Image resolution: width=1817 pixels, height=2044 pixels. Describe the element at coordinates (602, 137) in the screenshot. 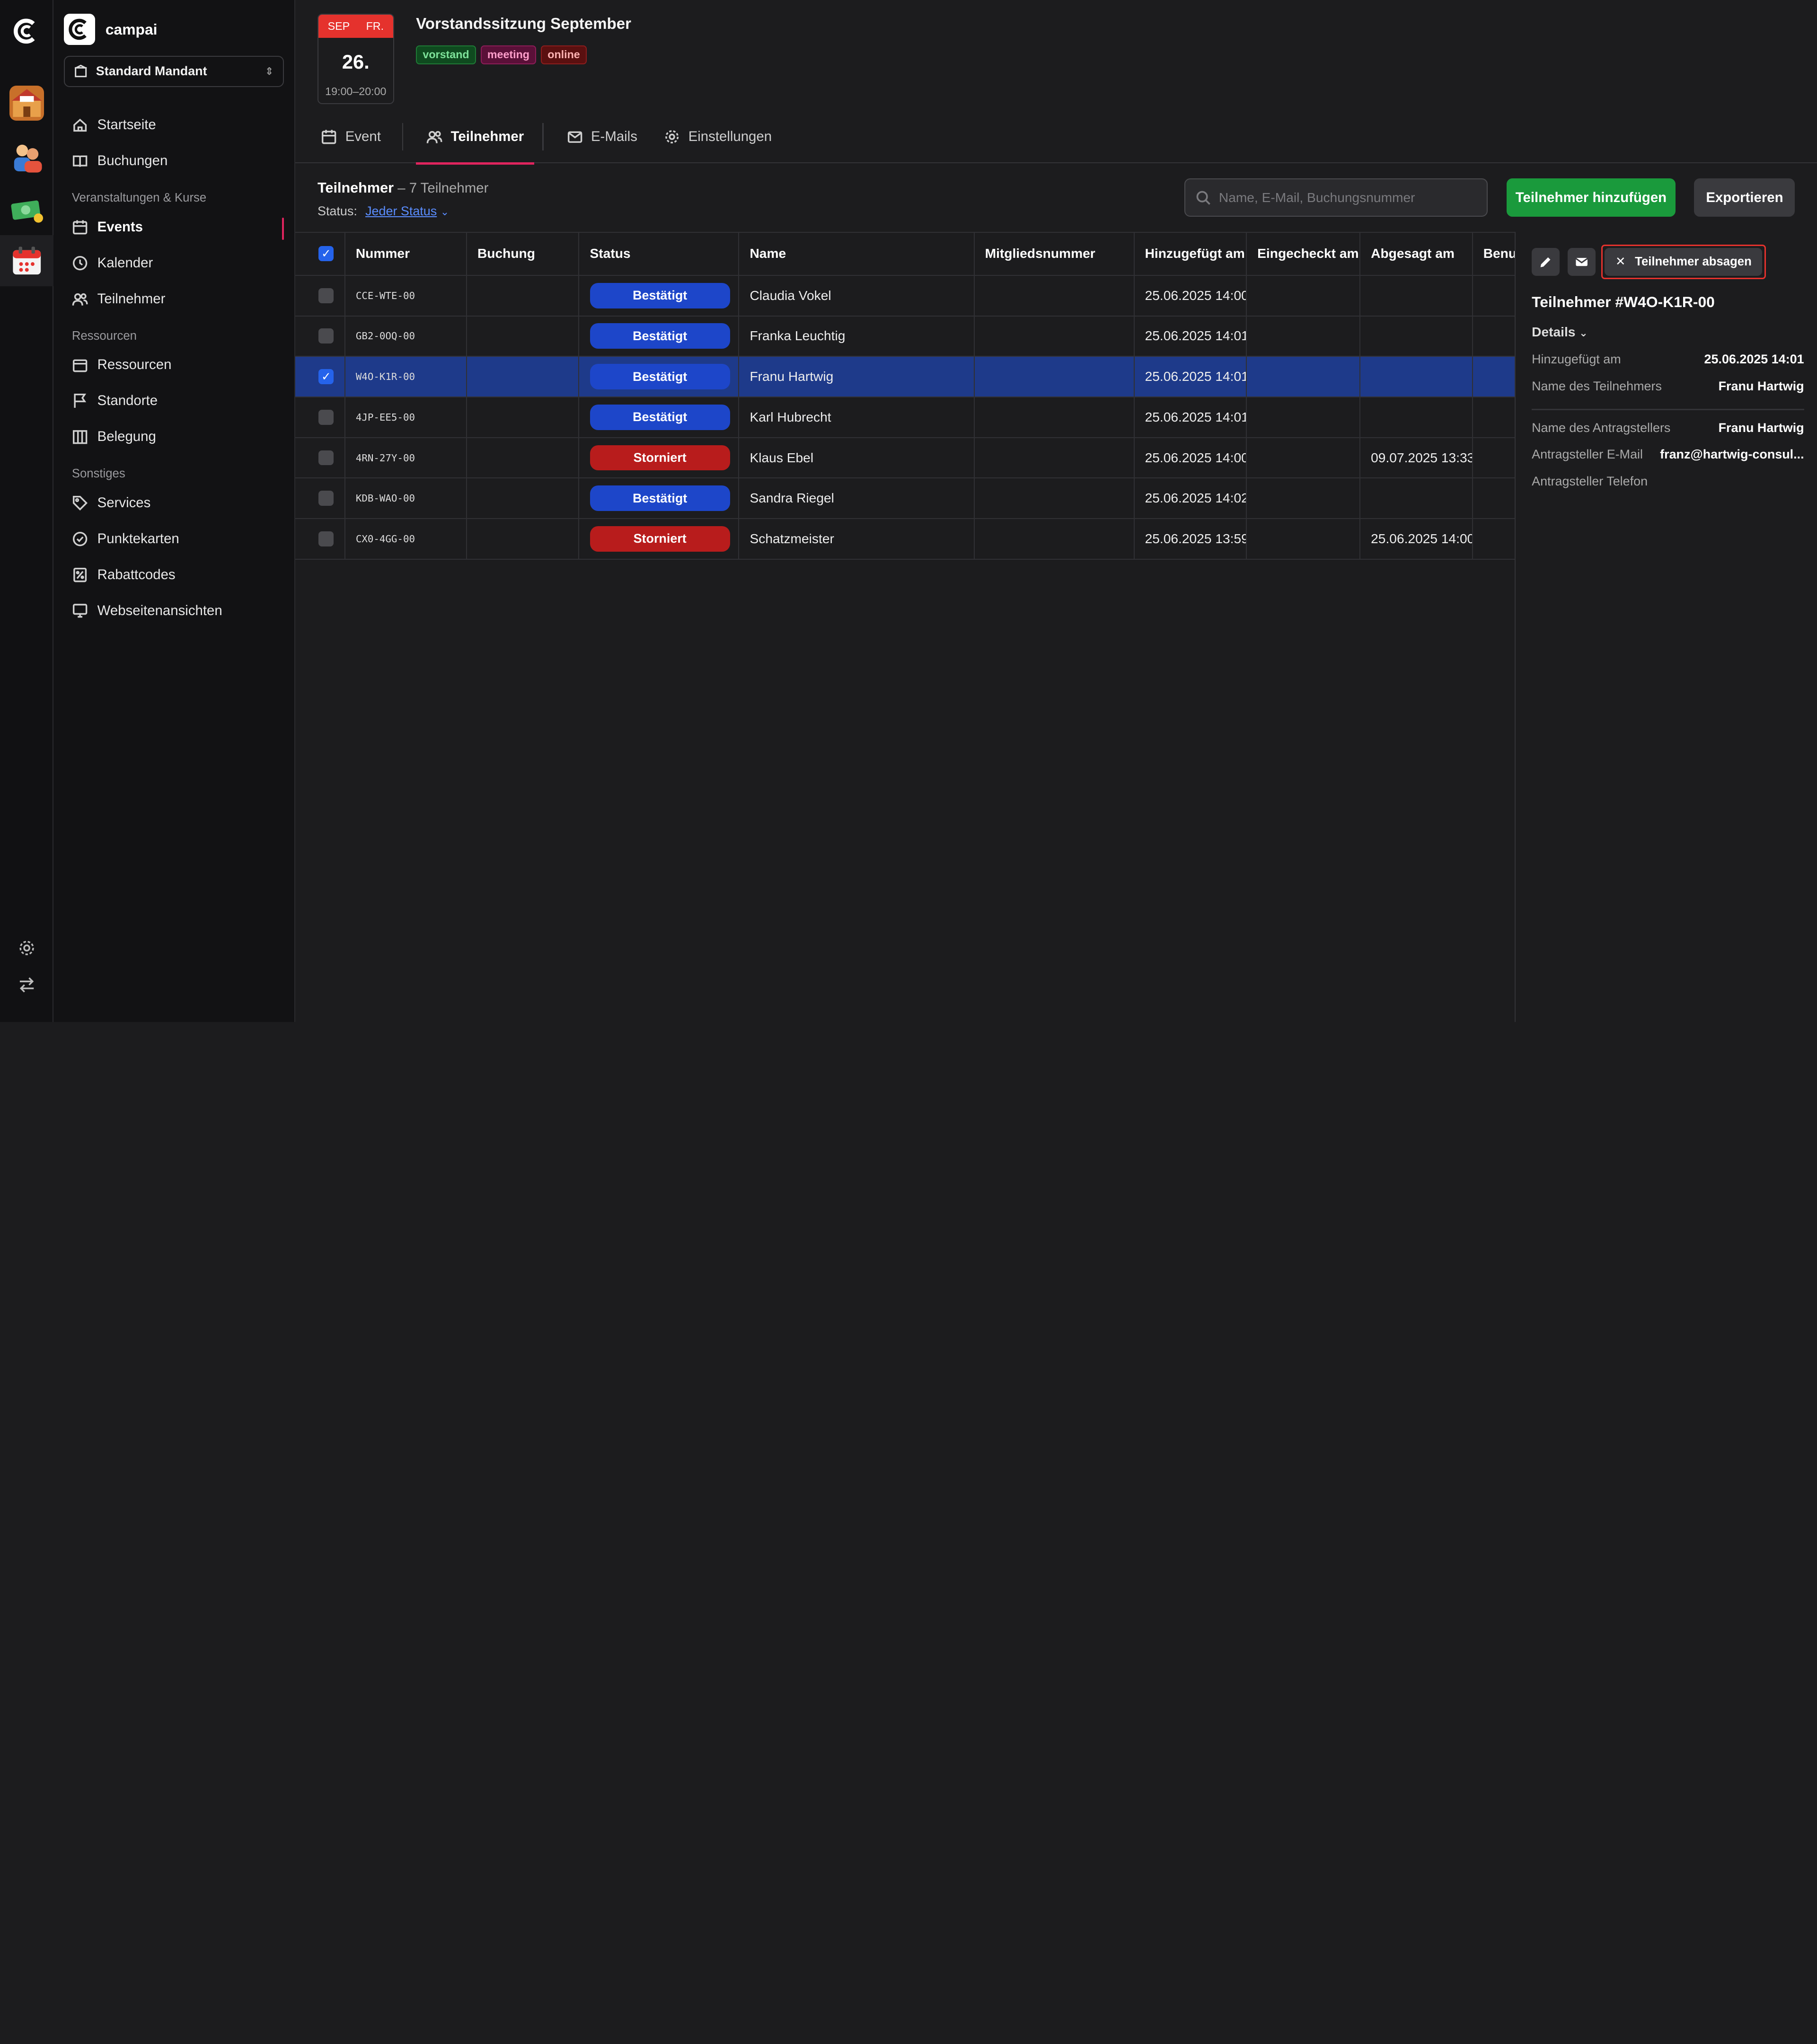

I see `tab-emails: E-Mails` at that location.